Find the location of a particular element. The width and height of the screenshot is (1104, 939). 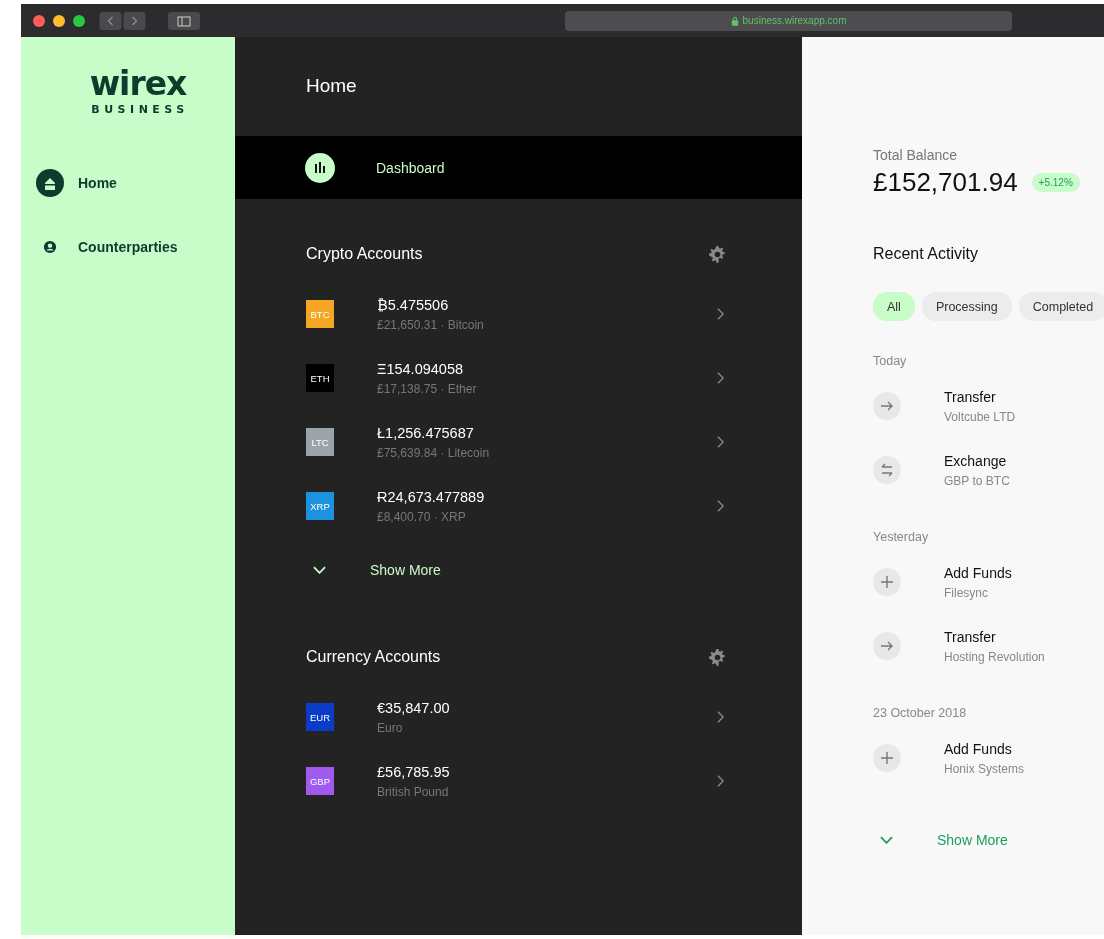

account-row: BTC ₿5.475506 £21,650.31 · Bitcoin is located at coordinates (518, 314).